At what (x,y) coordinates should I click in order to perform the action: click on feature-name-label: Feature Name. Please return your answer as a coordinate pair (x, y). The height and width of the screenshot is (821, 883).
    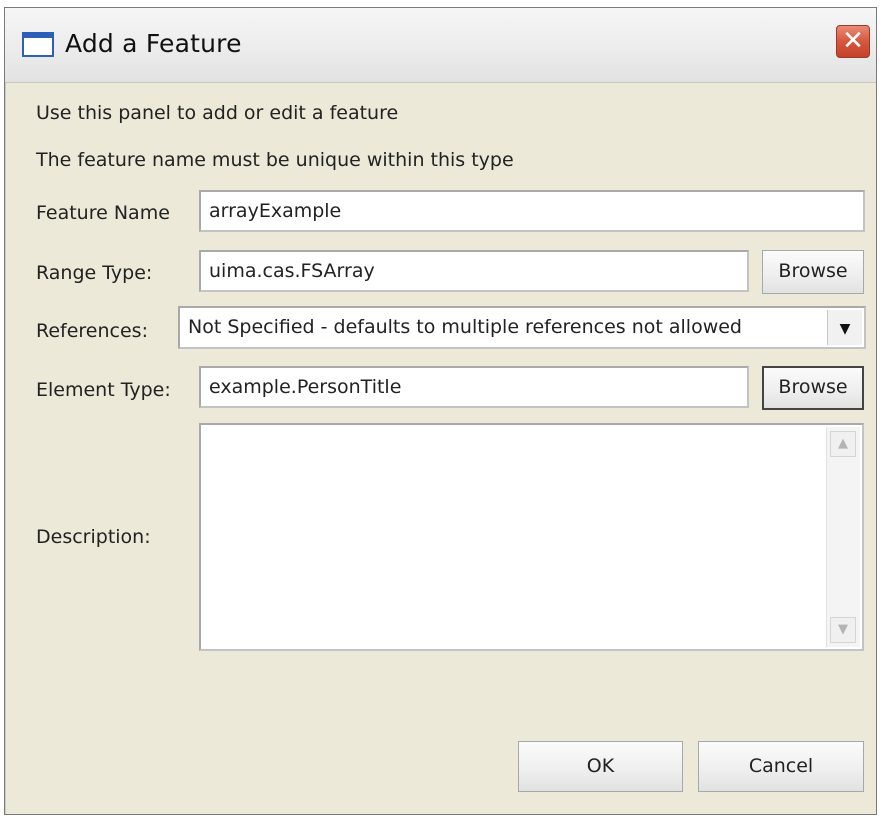
    Looking at the image, I should click on (103, 213).